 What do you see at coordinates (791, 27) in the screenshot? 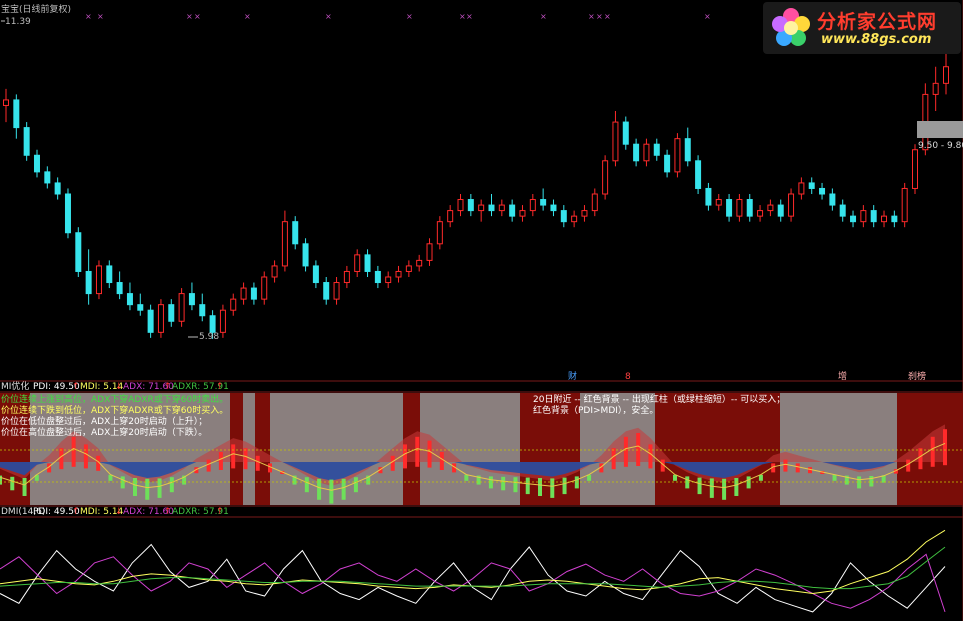
I see `flower-logo-icon` at bounding box center [791, 27].